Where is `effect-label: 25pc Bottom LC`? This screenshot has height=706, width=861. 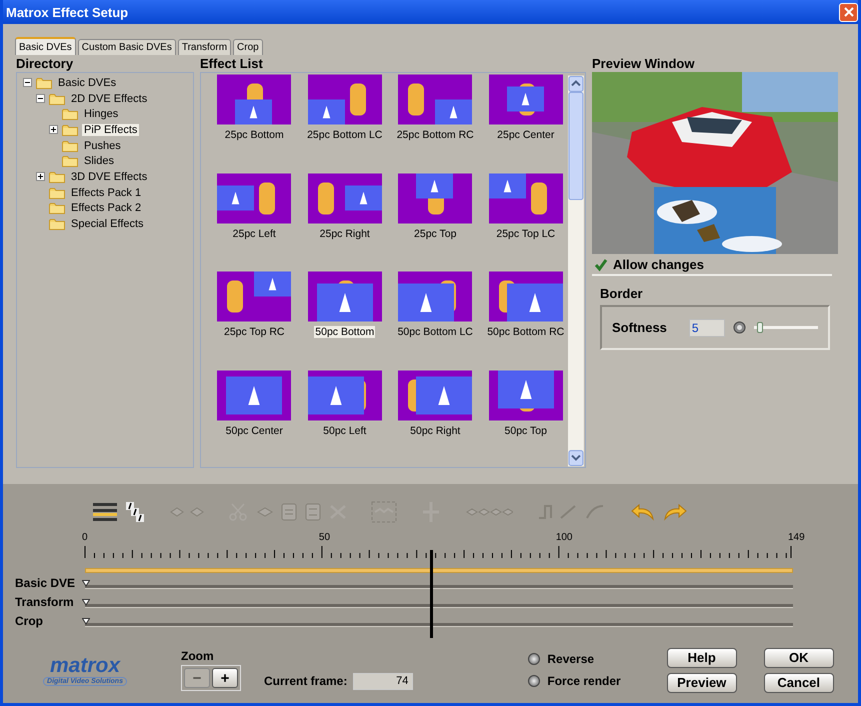 effect-label: 25pc Bottom LC is located at coordinates (345, 135).